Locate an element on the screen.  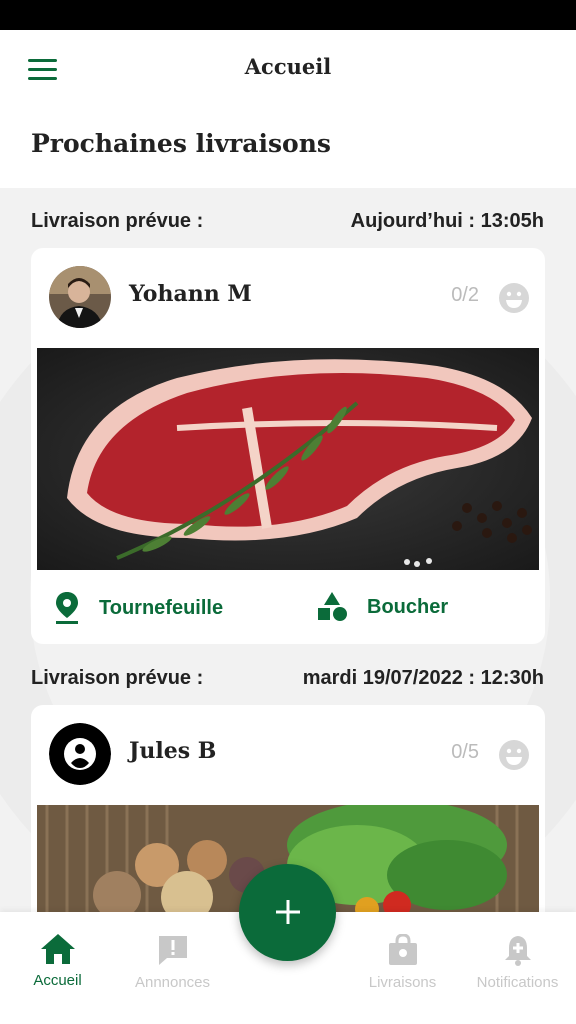
top-app-bar: Accueil is located at coordinates (288, 69).